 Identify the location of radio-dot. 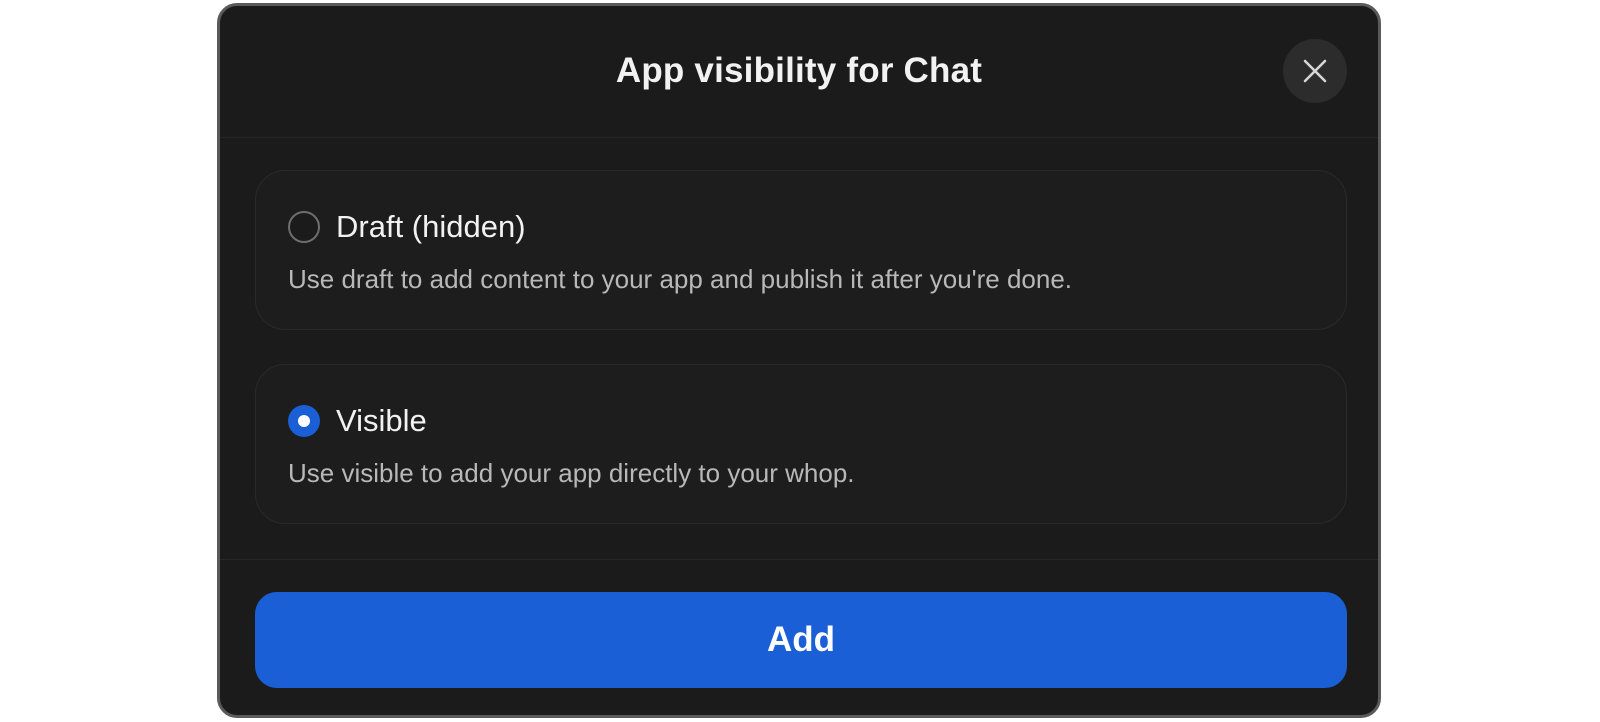
(304, 421).